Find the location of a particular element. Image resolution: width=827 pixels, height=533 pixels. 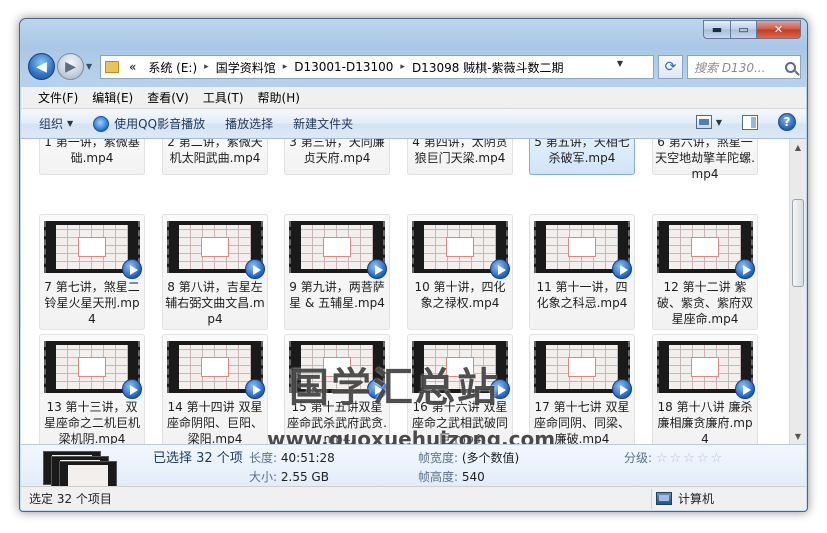

file-tile: 5 第五讲，天相七杀破军.mp4 is located at coordinates (582, 157).